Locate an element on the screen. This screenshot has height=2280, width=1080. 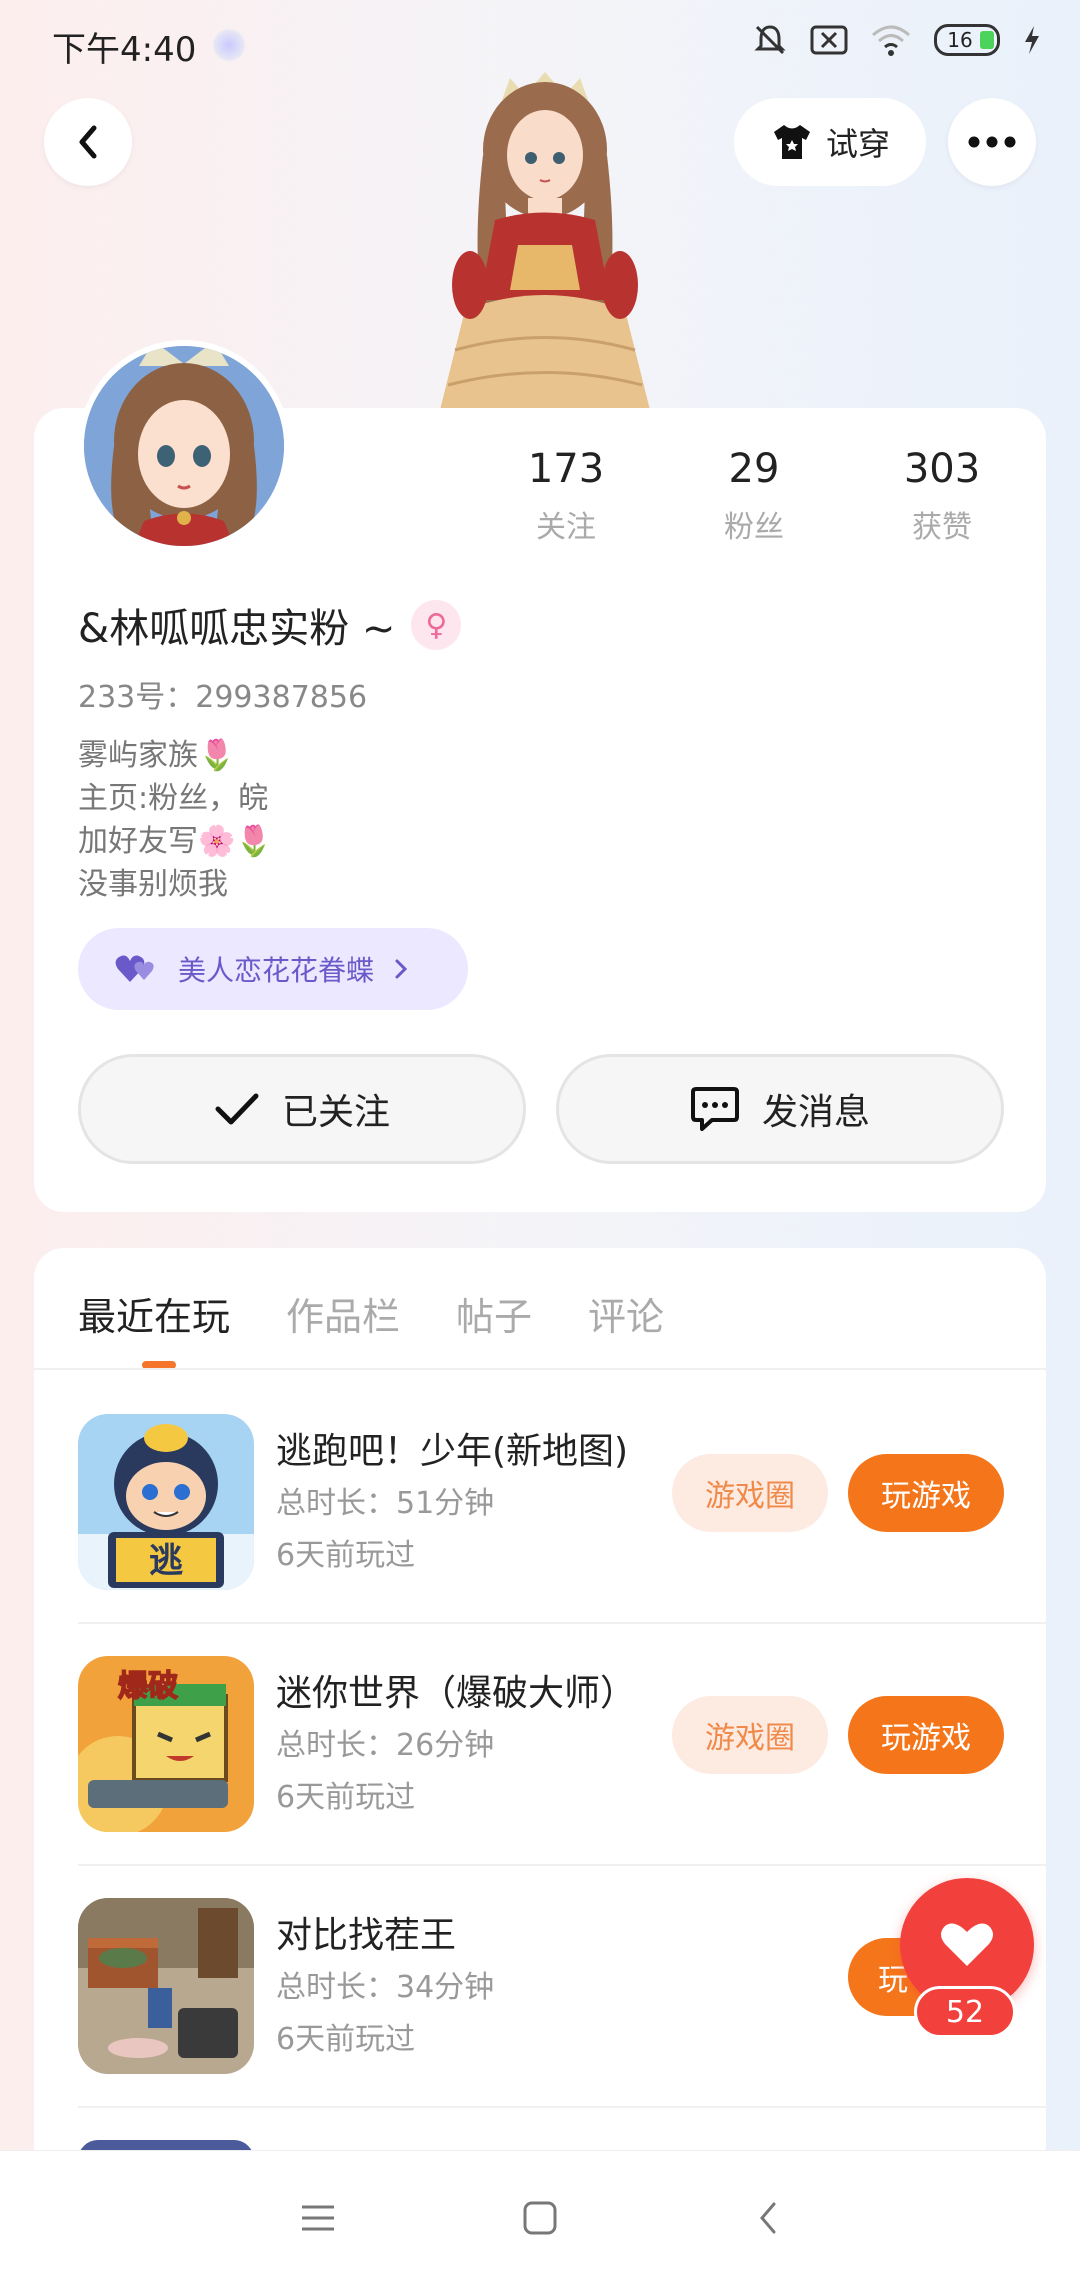
chevron-right-icon is located at coordinates (401, 969).